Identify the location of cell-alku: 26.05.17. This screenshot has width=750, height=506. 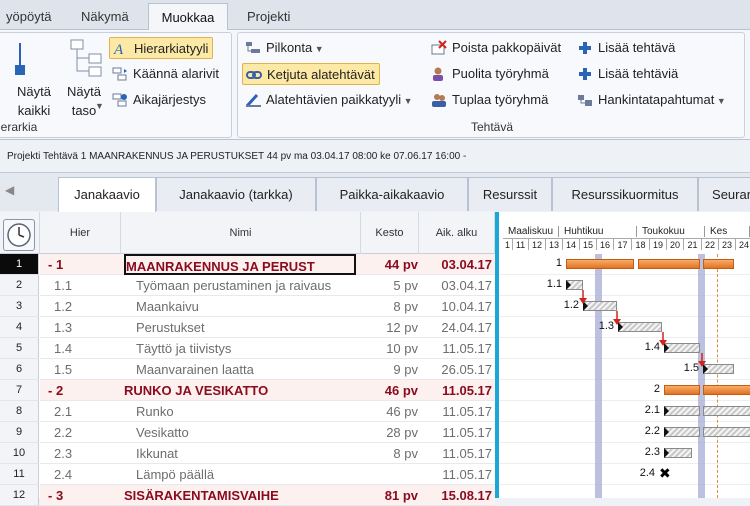
(457, 369).